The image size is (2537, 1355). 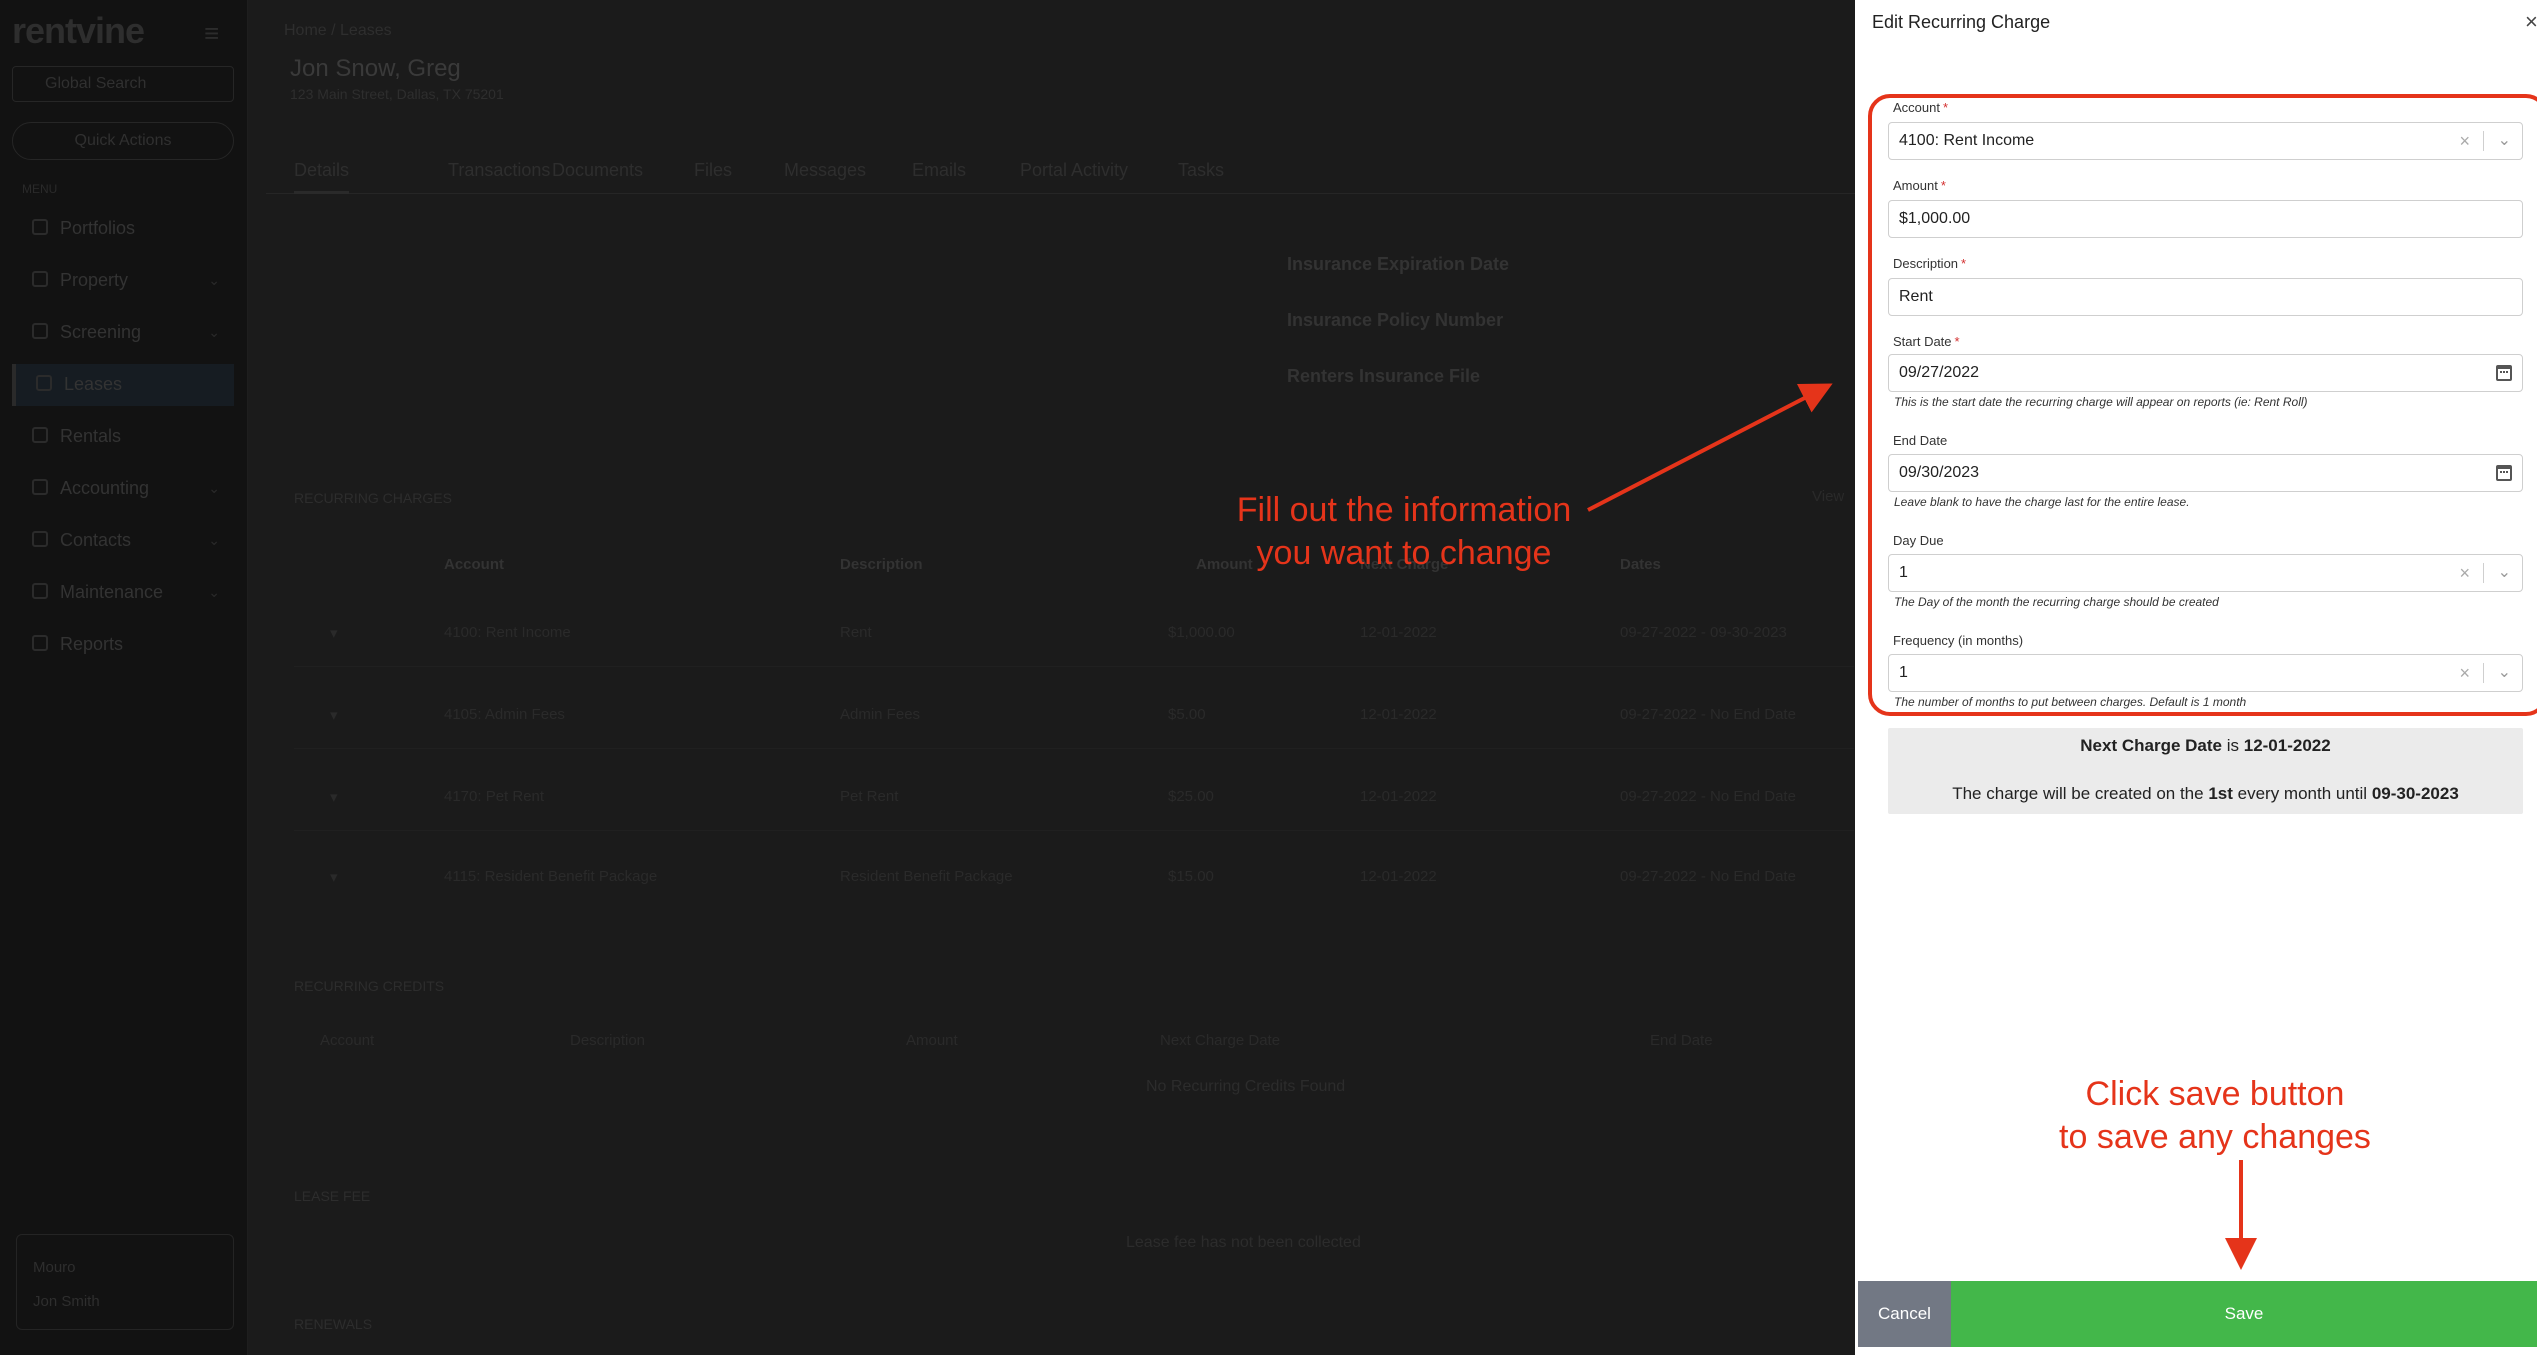 I want to click on close-icon: ×, so click(x=2531, y=22).